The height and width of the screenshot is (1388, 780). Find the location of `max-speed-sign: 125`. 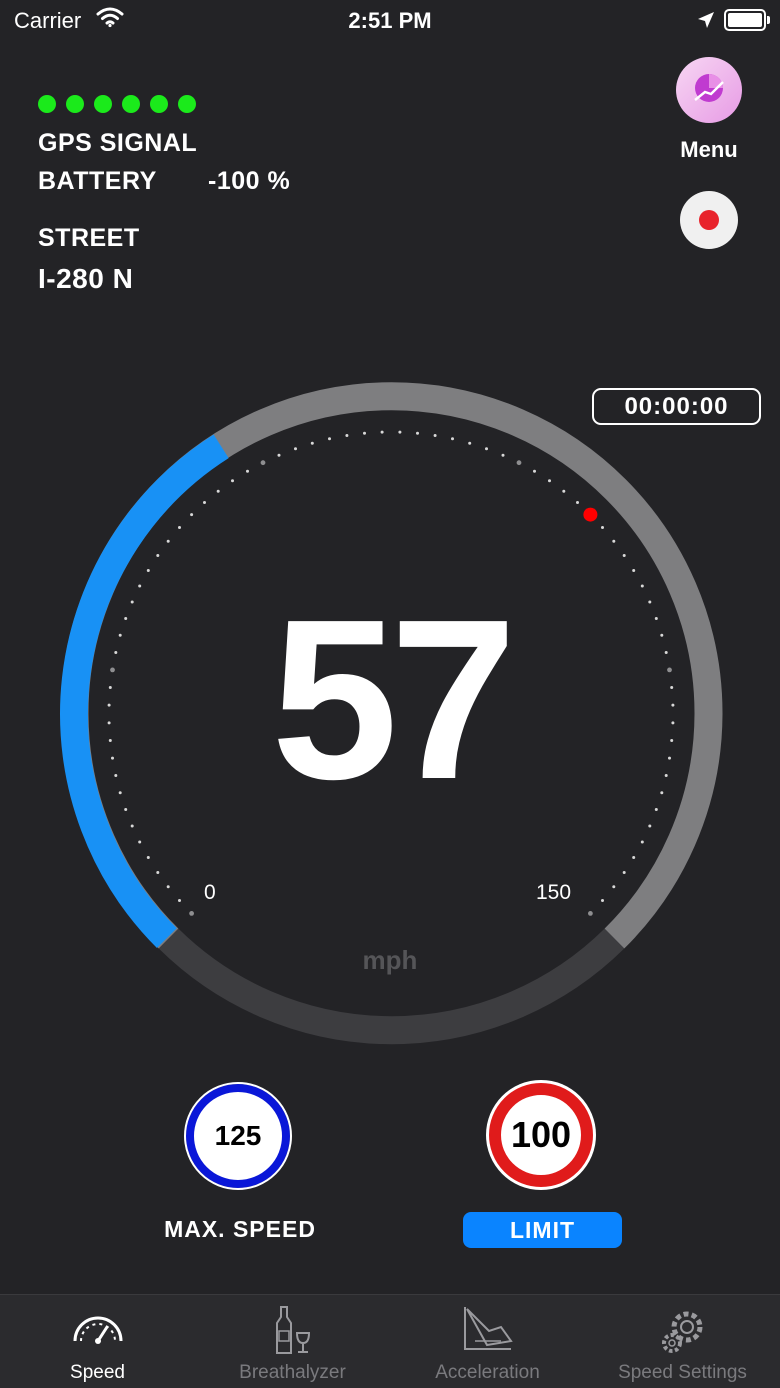

max-speed-sign: 125 is located at coordinates (238, 1136).